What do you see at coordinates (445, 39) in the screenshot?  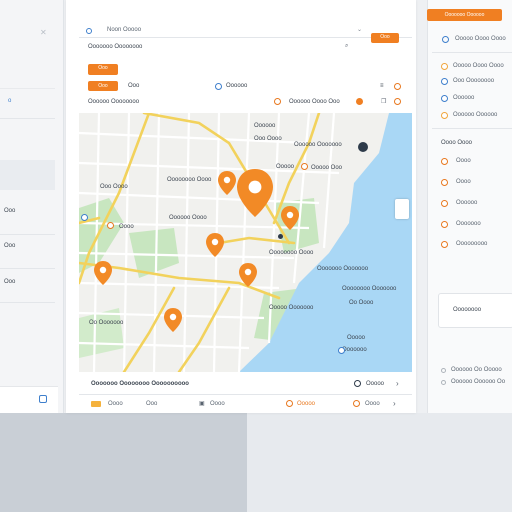 I see `user-icon` at bounding box center [445, 39].